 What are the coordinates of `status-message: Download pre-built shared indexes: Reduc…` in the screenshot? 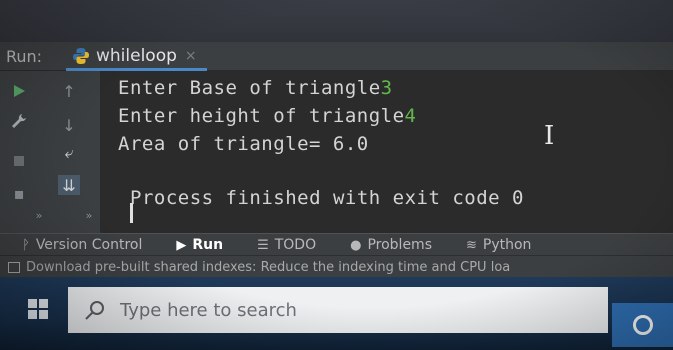 It's located at (268, 267).